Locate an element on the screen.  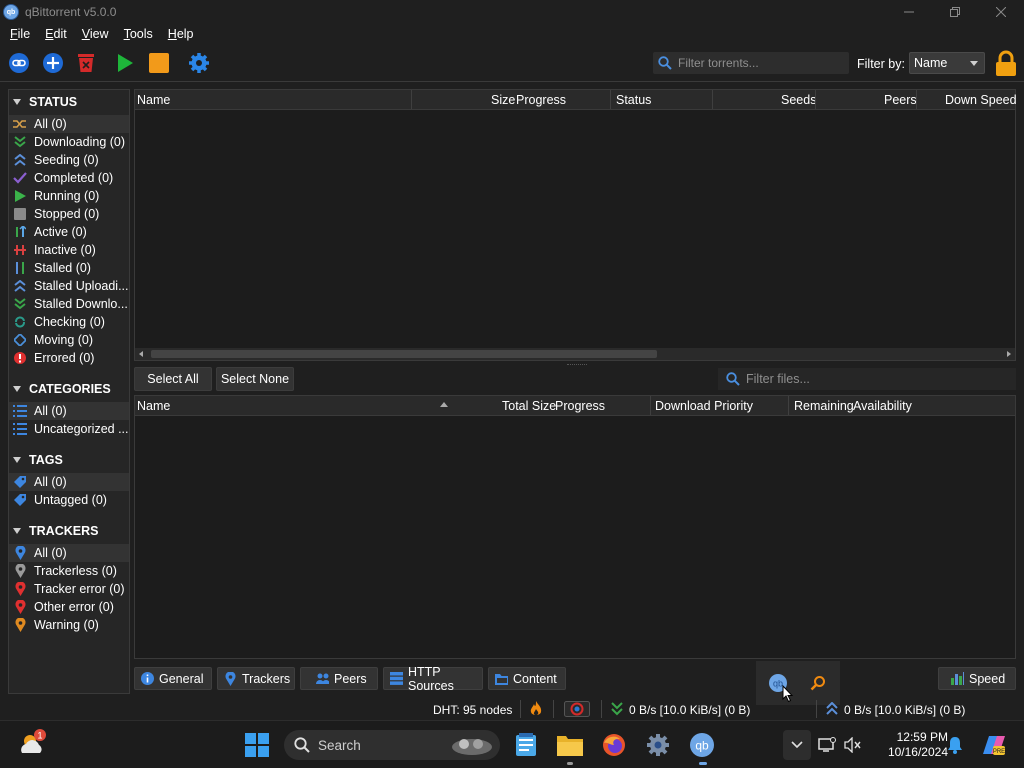
select-none-button: Select None is located at coordinates (255, 379).